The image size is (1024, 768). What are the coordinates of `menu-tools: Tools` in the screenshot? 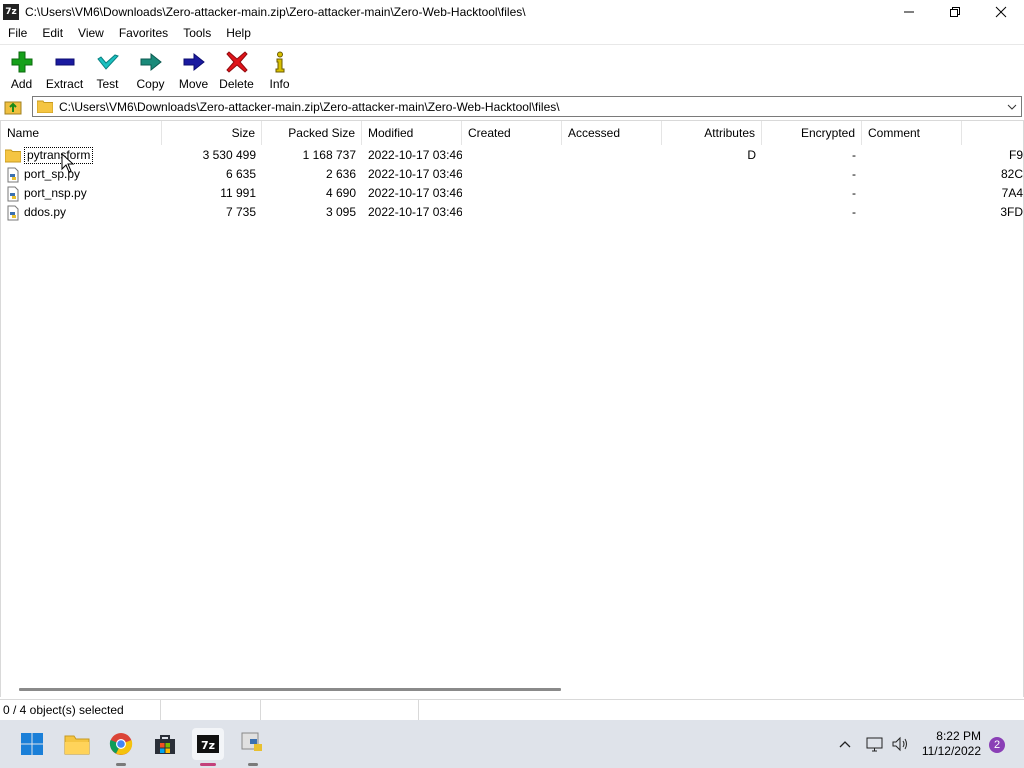 It's located at (196, 33).